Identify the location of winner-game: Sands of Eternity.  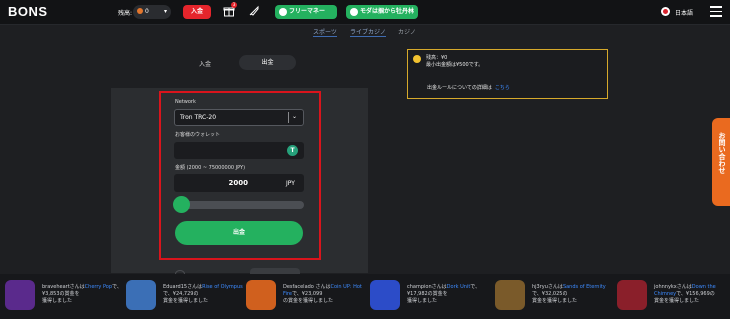
(584, 287).